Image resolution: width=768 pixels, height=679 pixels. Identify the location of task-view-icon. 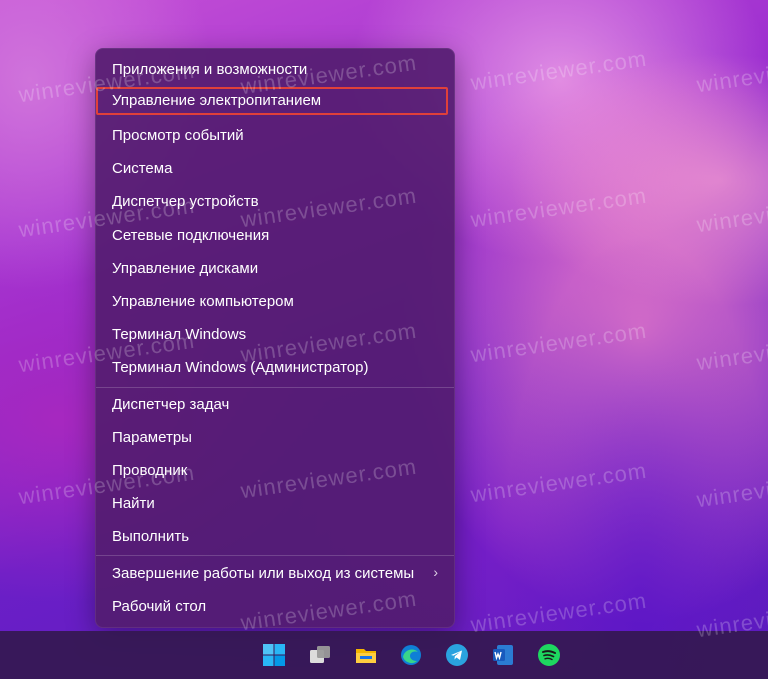
(320, 655).